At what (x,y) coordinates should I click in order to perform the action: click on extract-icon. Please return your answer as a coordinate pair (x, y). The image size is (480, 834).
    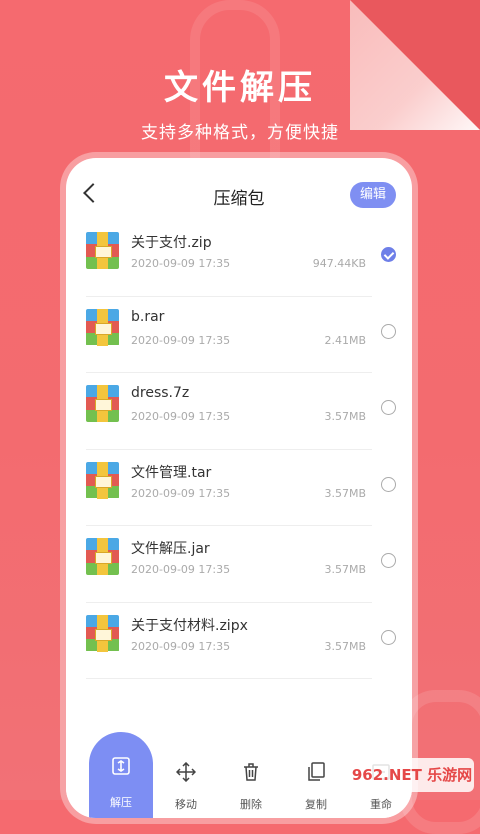
    Looking at the image, I should click on (121, 766).